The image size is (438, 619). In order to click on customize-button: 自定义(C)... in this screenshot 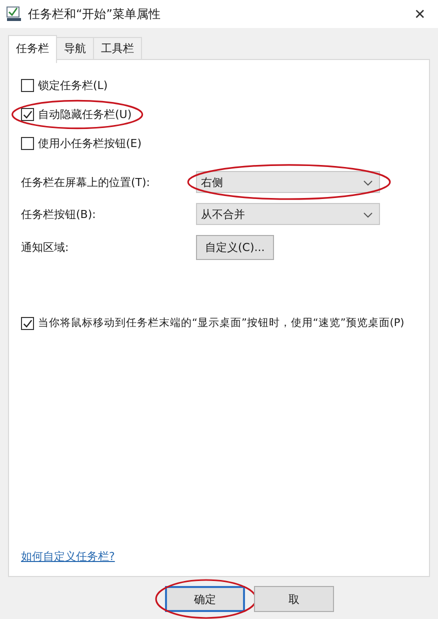, I will do `click(235, 247)`.